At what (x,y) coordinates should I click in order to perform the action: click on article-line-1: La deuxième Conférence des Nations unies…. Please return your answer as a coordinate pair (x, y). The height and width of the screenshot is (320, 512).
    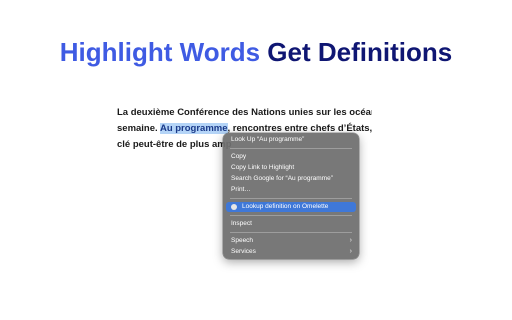
    Looking at the image, I should click on (244, 112).